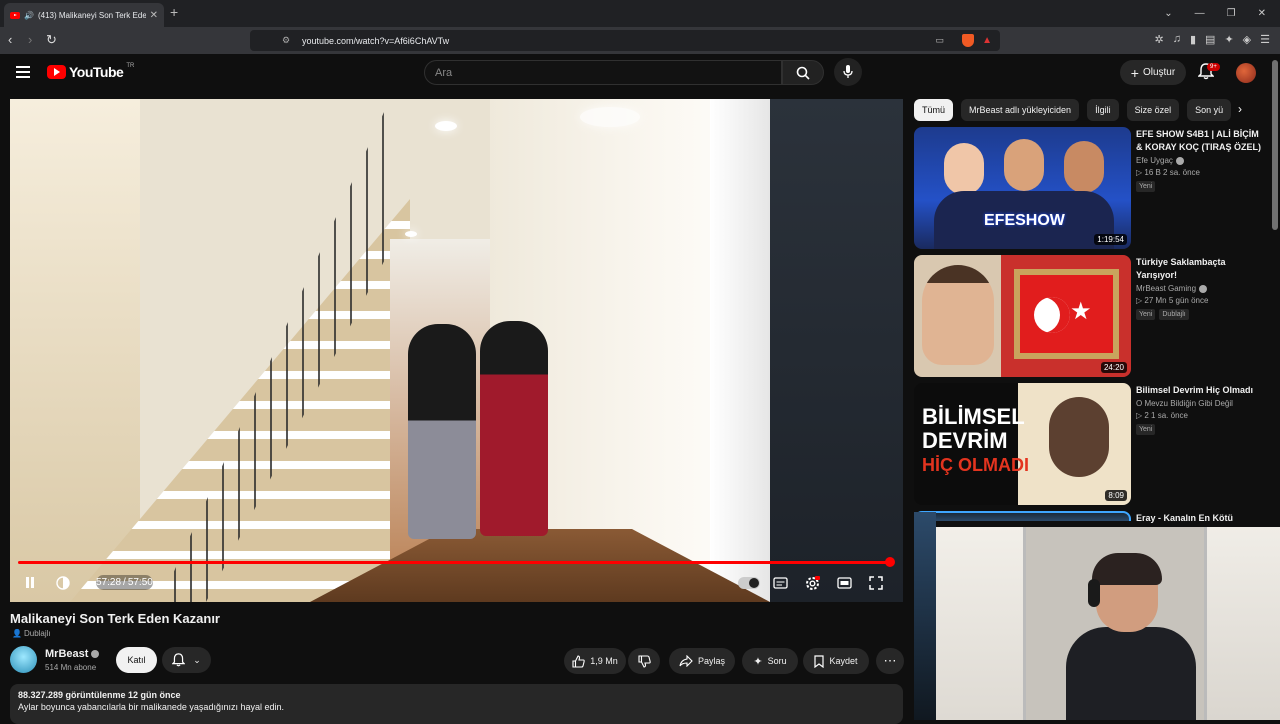 The width and height of the screenshot is (1280, 724). Describe the element at coordinates (890, 562) in the screenshot. I see `progress-scrubber` at that location.